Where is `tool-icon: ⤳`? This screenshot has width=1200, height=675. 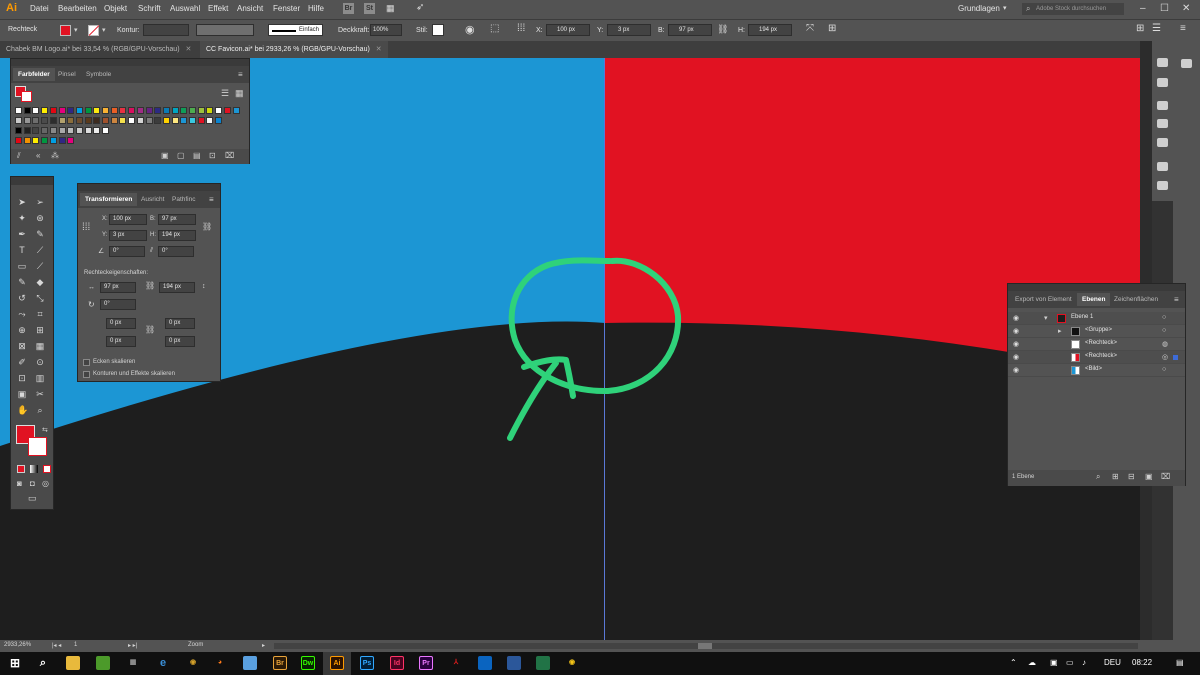
tool-icon: ⤳ is located at coordinates (22, 314).